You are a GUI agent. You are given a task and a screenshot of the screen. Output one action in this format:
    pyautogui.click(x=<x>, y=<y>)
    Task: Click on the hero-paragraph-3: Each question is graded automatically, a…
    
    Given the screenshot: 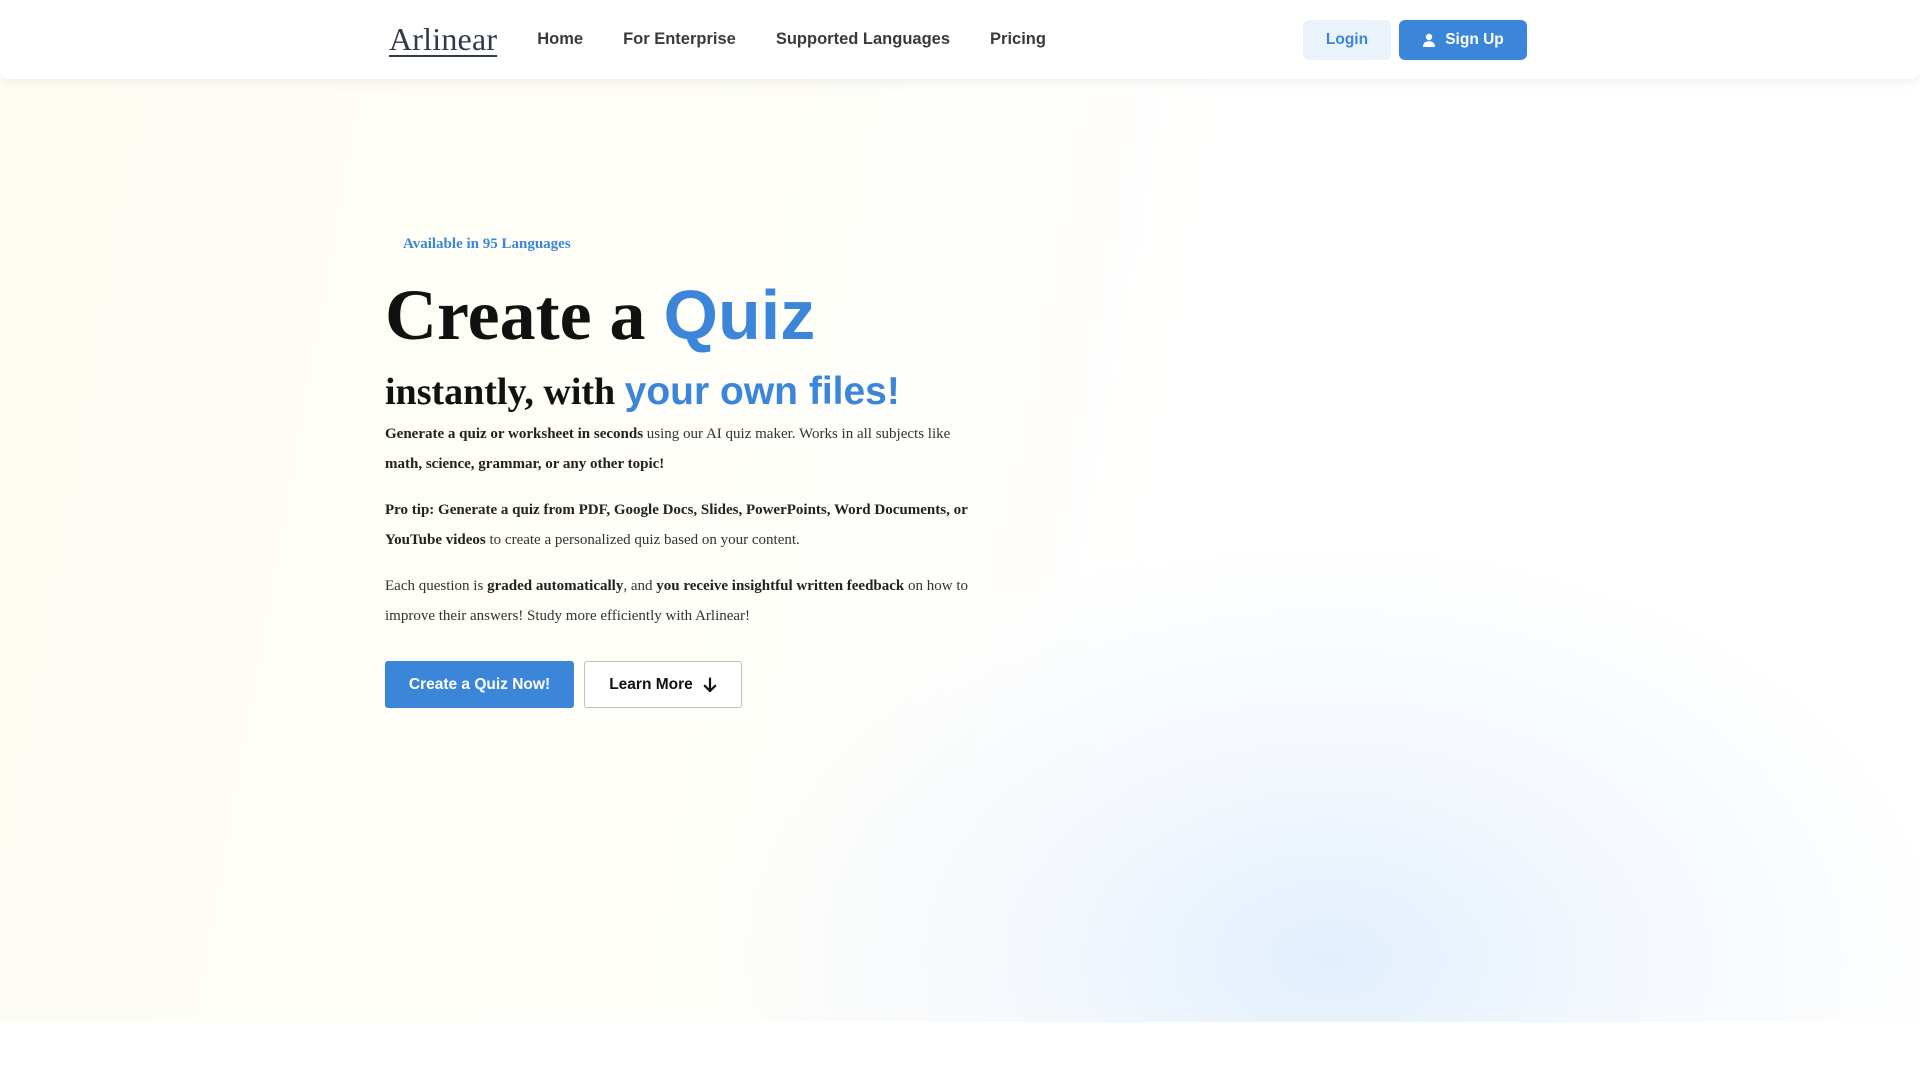 What is the action you would take?
    pyautogui.click(x=680, y=601)
    